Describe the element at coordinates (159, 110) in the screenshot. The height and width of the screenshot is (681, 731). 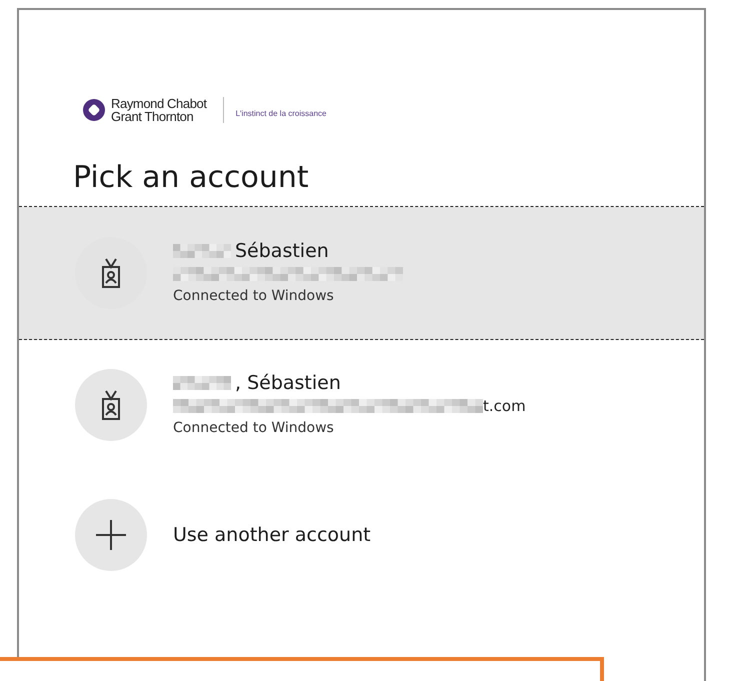
I see `company-name: Raymond Chabot Grant Thornton` at that location.